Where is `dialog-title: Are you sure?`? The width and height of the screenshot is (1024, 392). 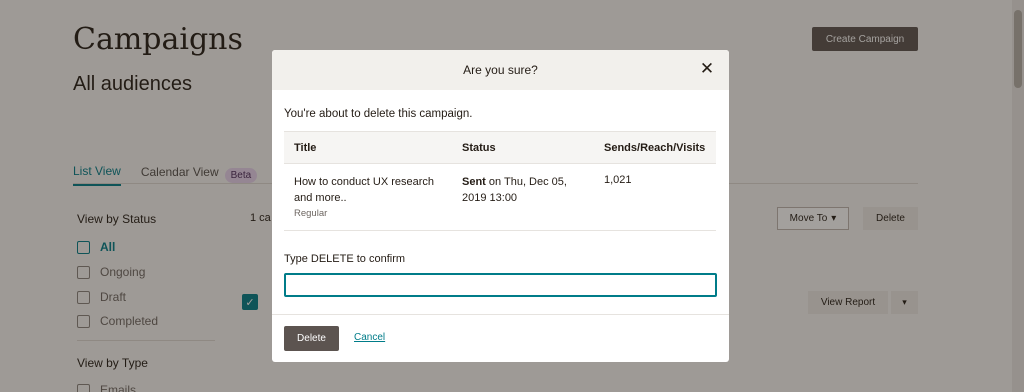 dialog-title: Are you sure? is located at coordinates (500, 70).